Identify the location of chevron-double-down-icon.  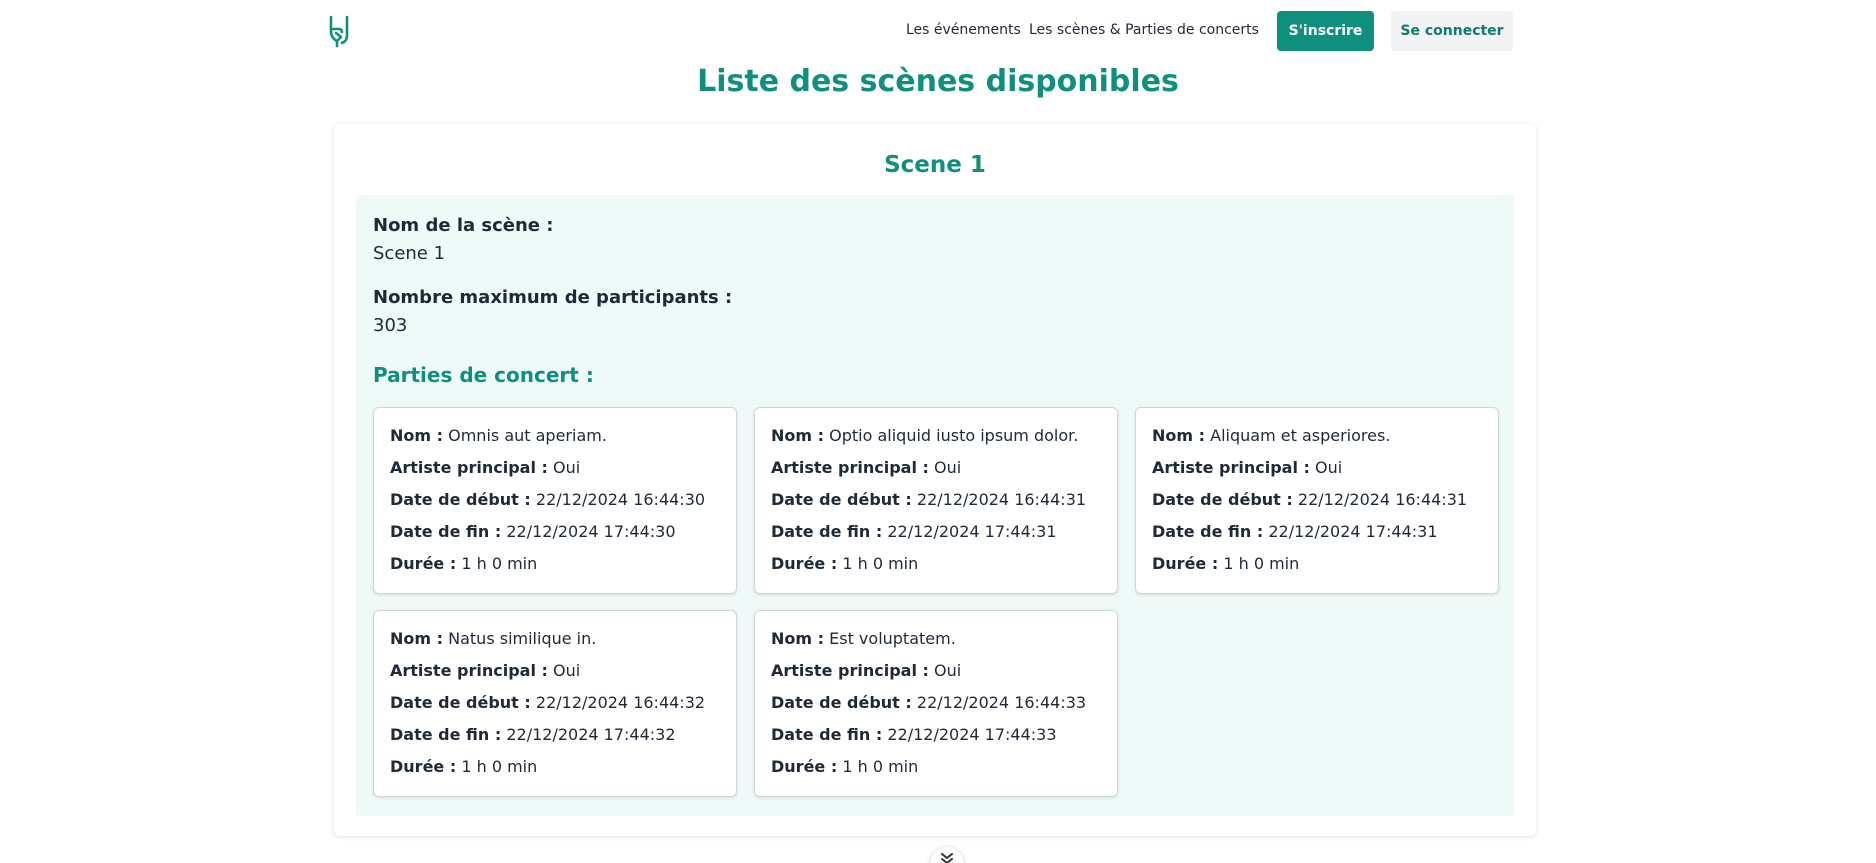
(947, 858).